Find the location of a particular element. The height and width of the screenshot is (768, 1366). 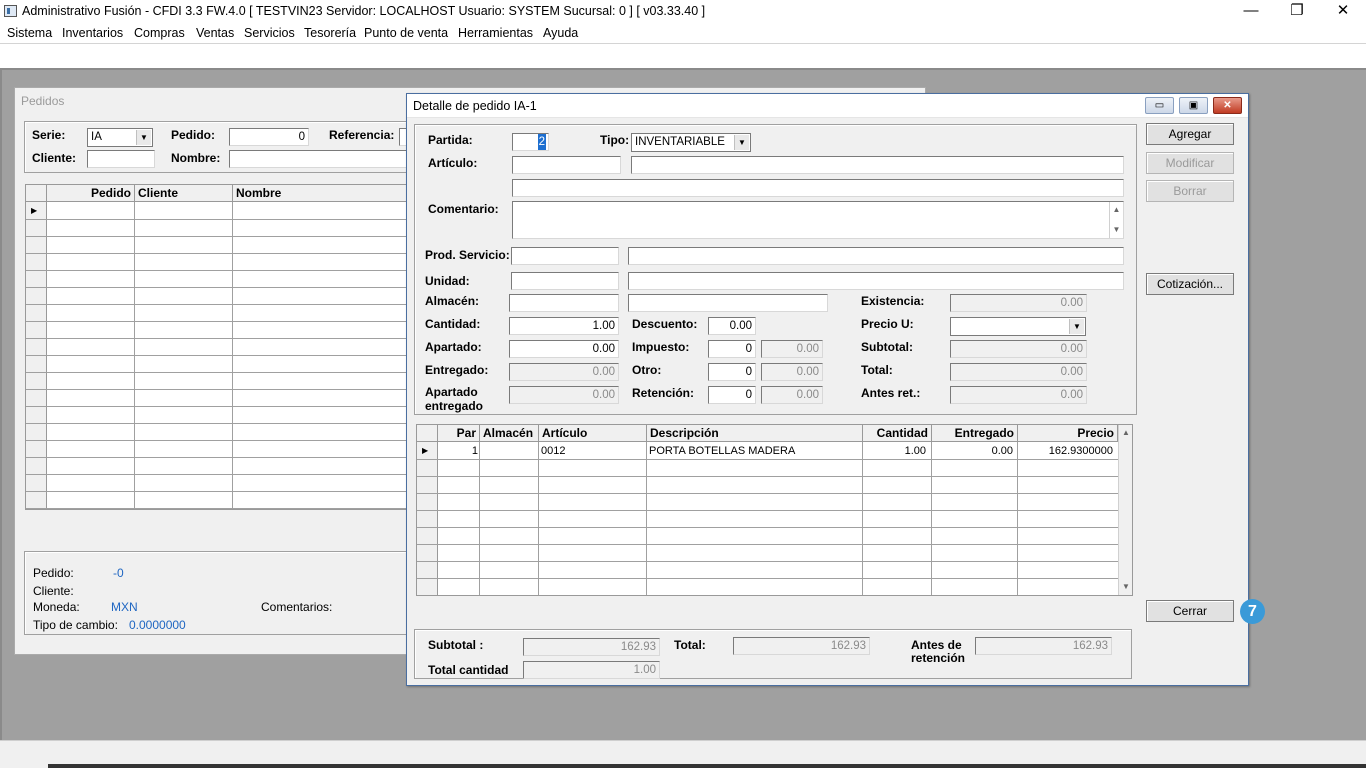

menu-herramientas: Herramientas is located at coordinates (495, 33).